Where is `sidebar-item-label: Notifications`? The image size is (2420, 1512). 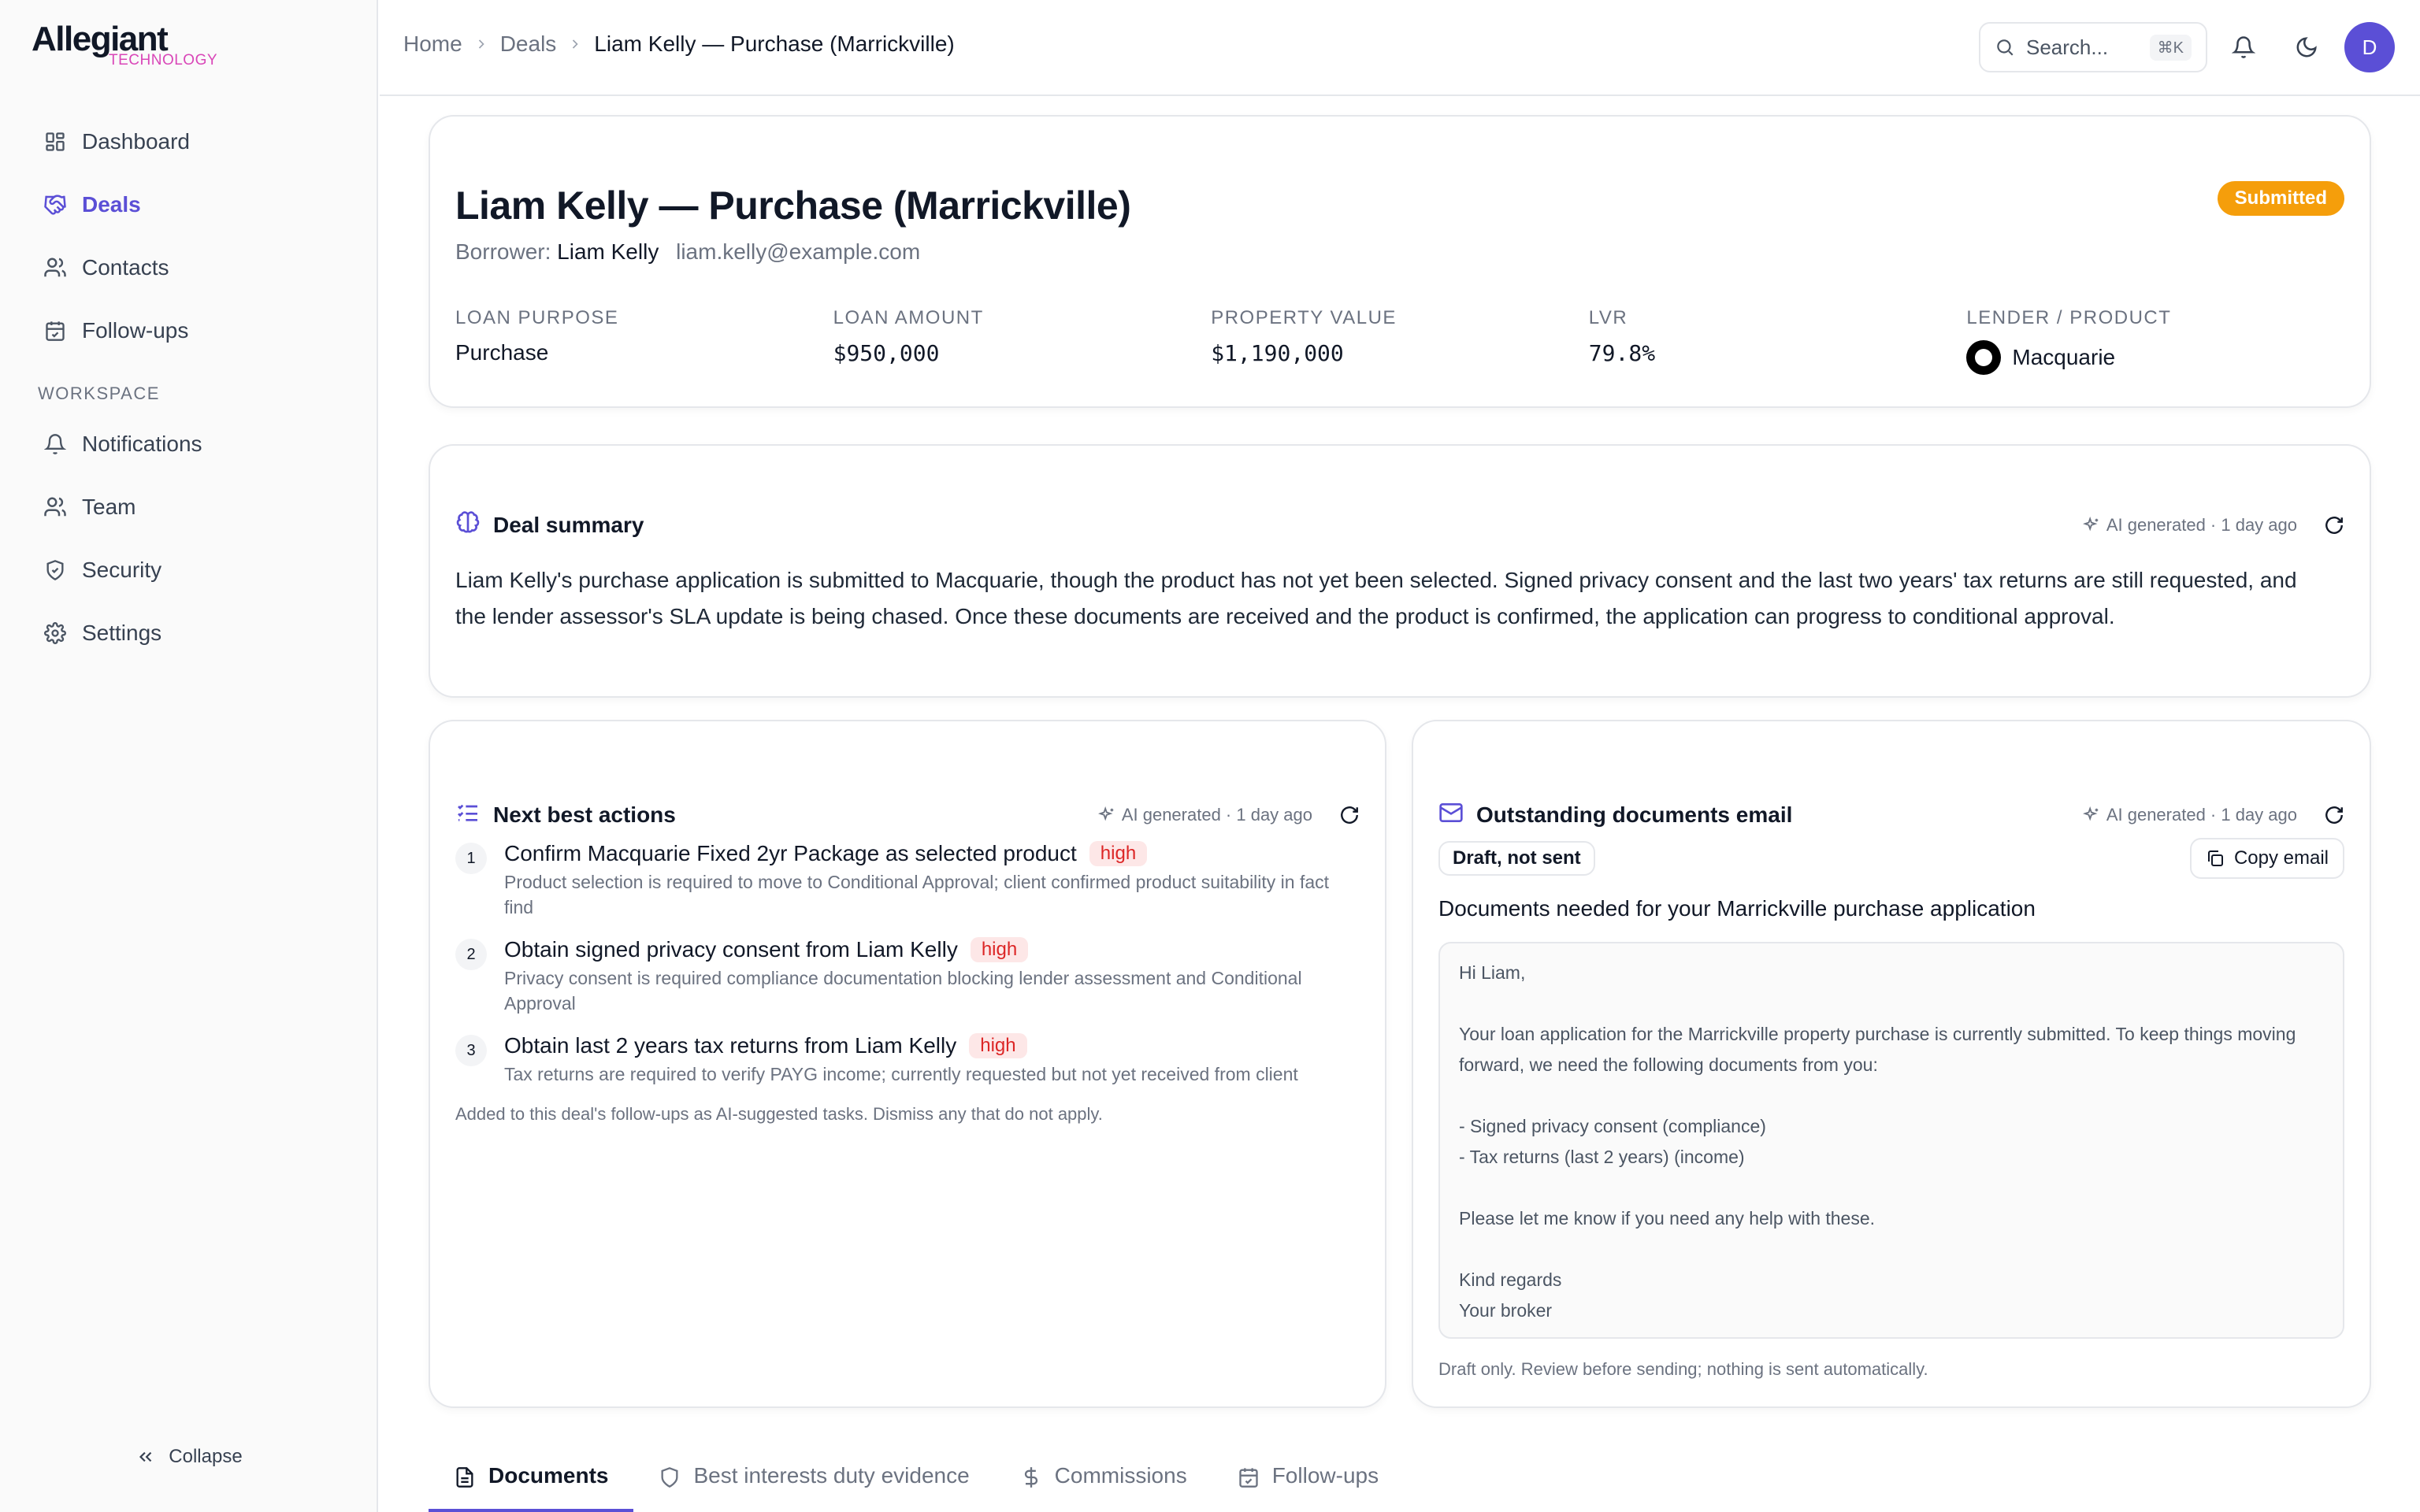 sidebar-item-label: Notifications is located at coordinates (142, 444).